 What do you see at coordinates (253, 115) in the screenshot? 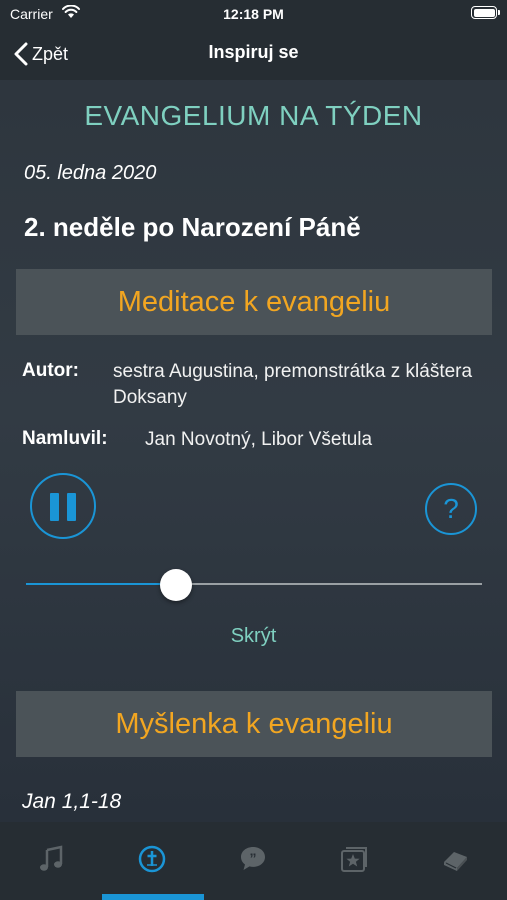
I see `section-heading: EVANGELIUM NA TÝDEN` at bounding box center [253, 115].